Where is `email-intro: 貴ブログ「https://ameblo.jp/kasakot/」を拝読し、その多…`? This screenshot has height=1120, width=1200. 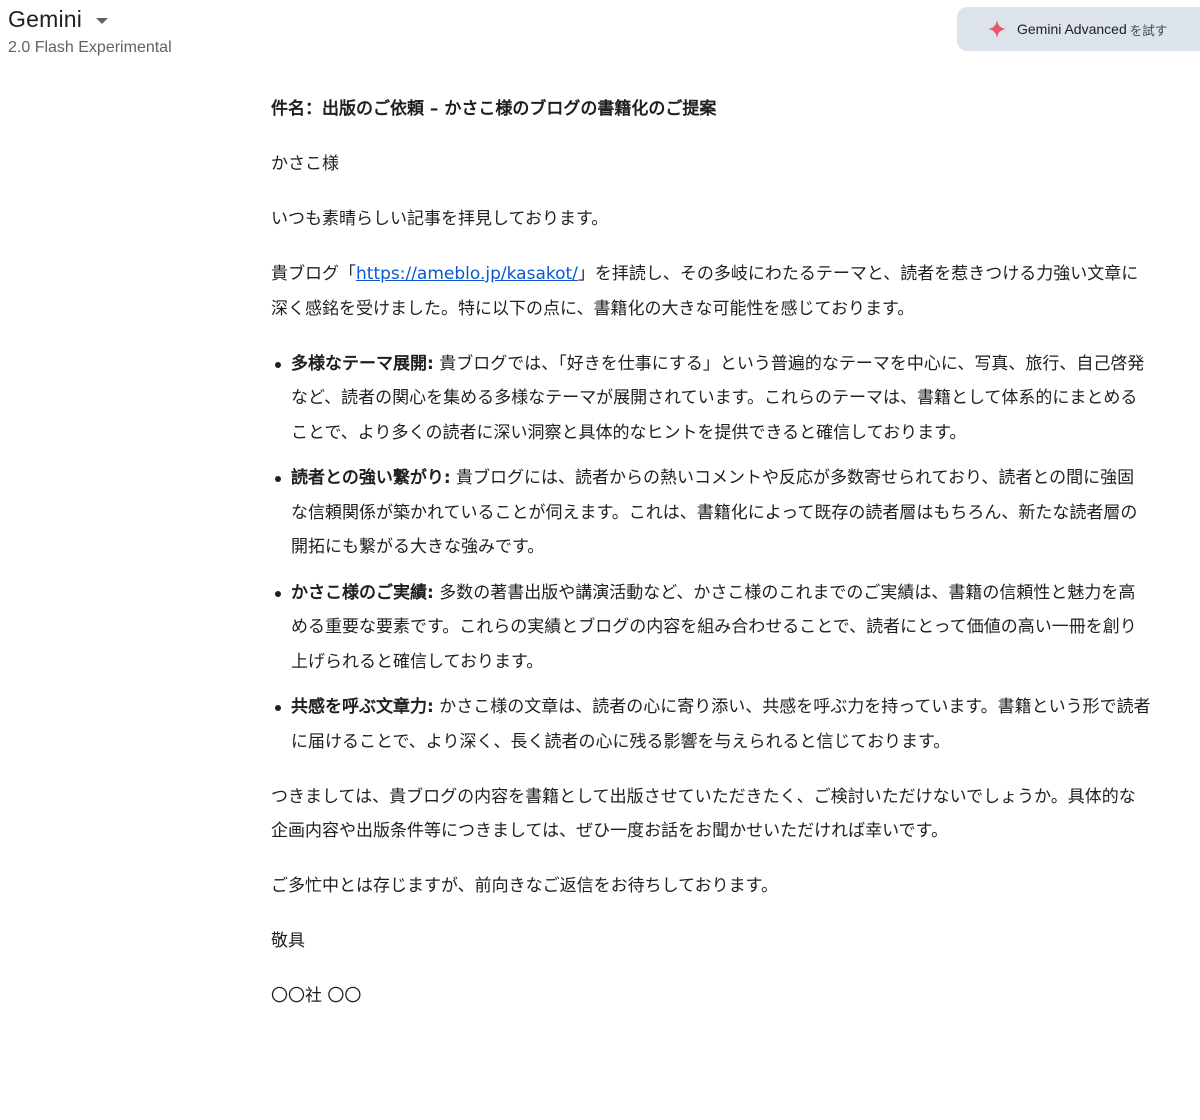
email-intro: 貴ブログ「https://ameblo.jp/kasakot/」を拝読し、その多… is located at coordinates (711, 291).